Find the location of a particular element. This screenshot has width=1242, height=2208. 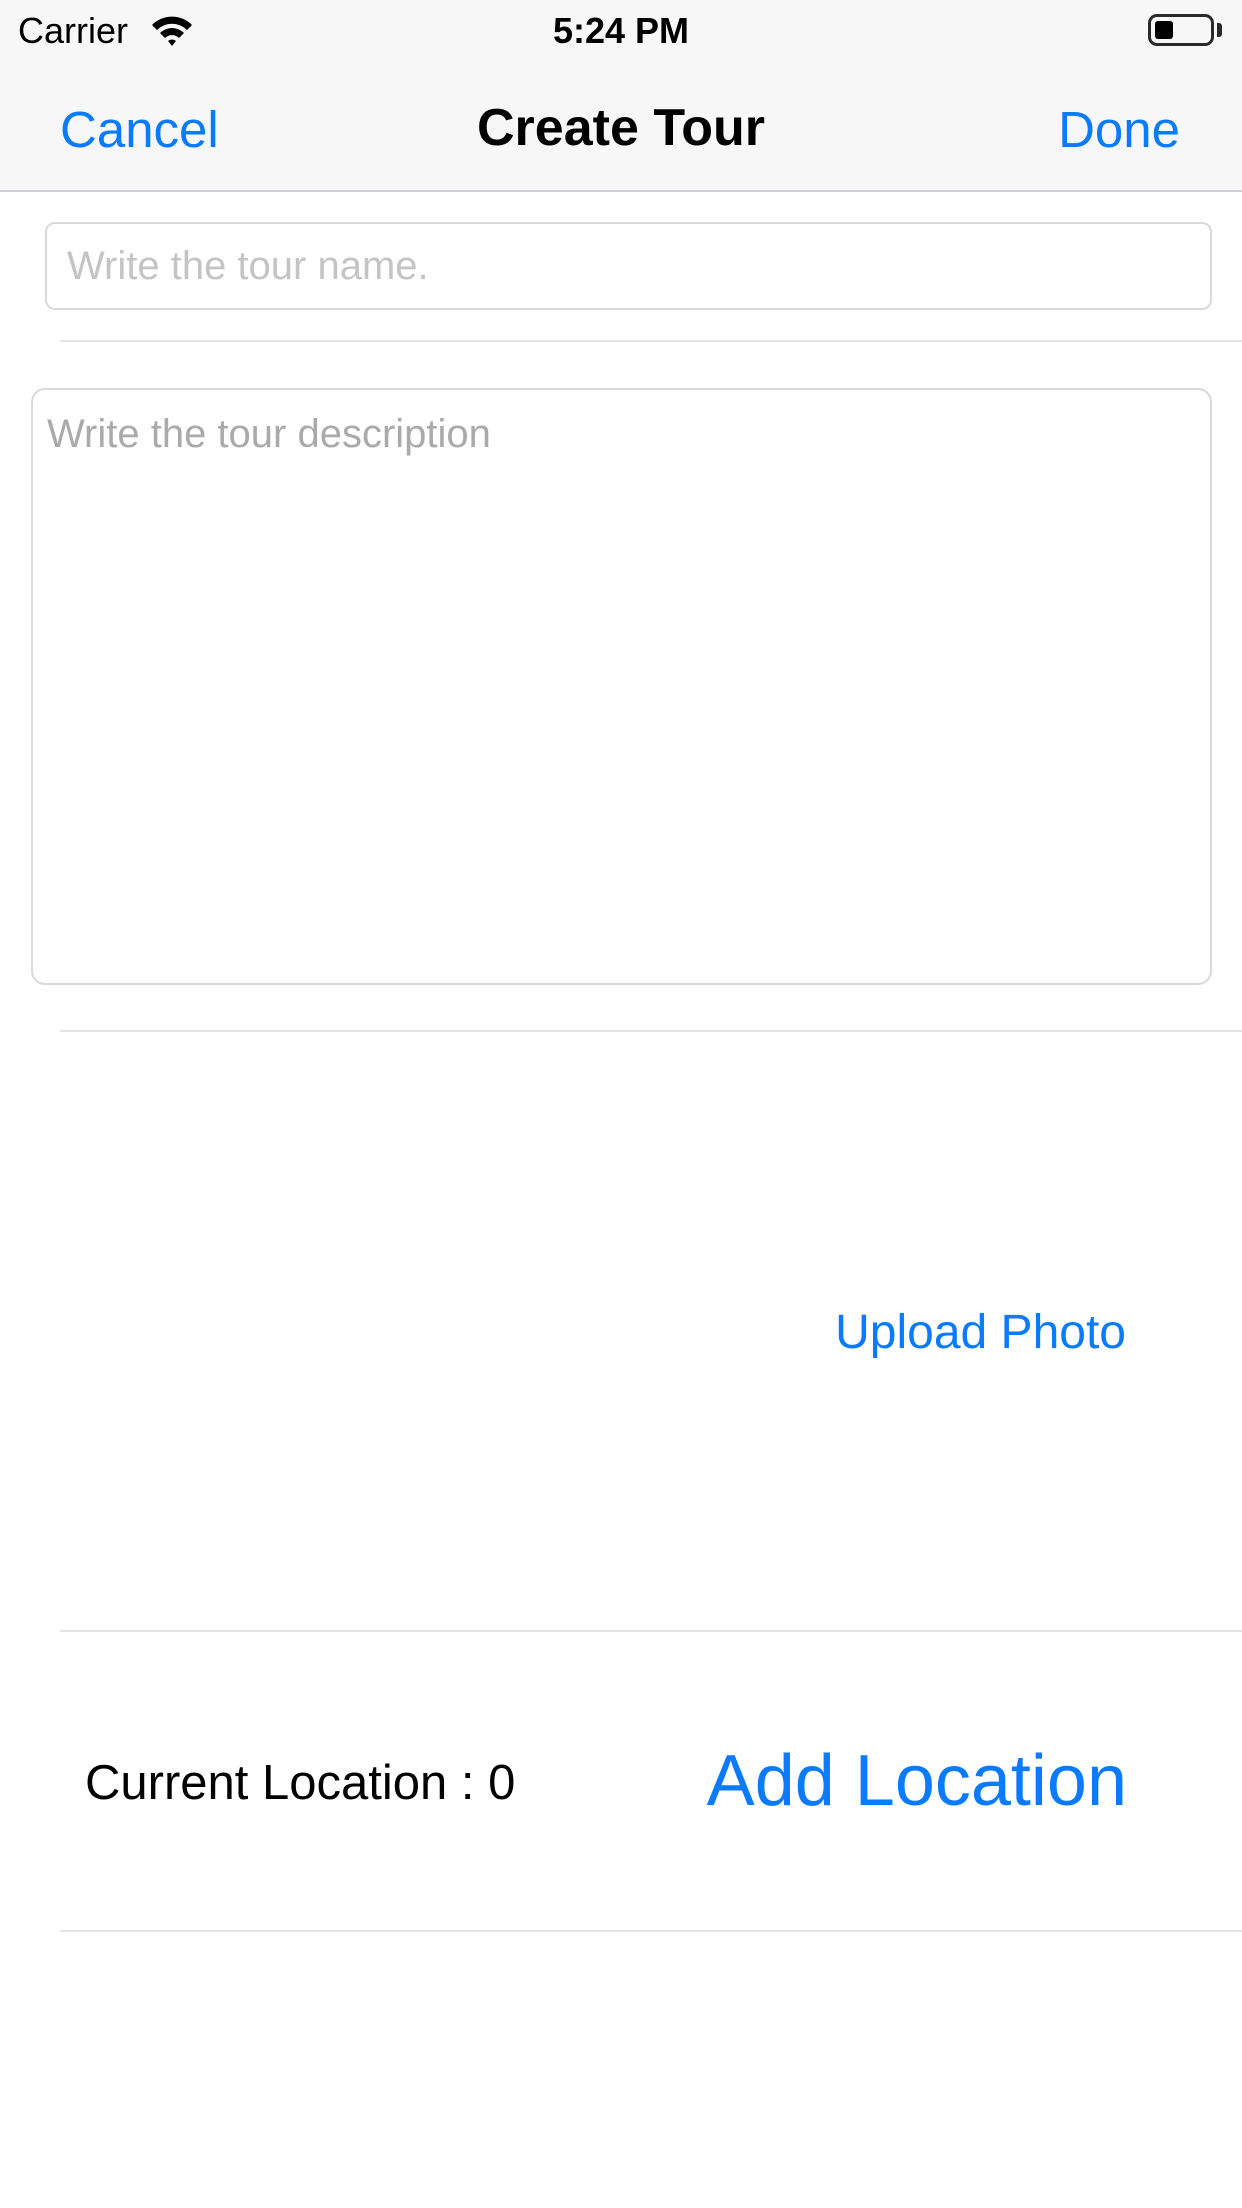

battery-level is located at coordinates (1164, 30).